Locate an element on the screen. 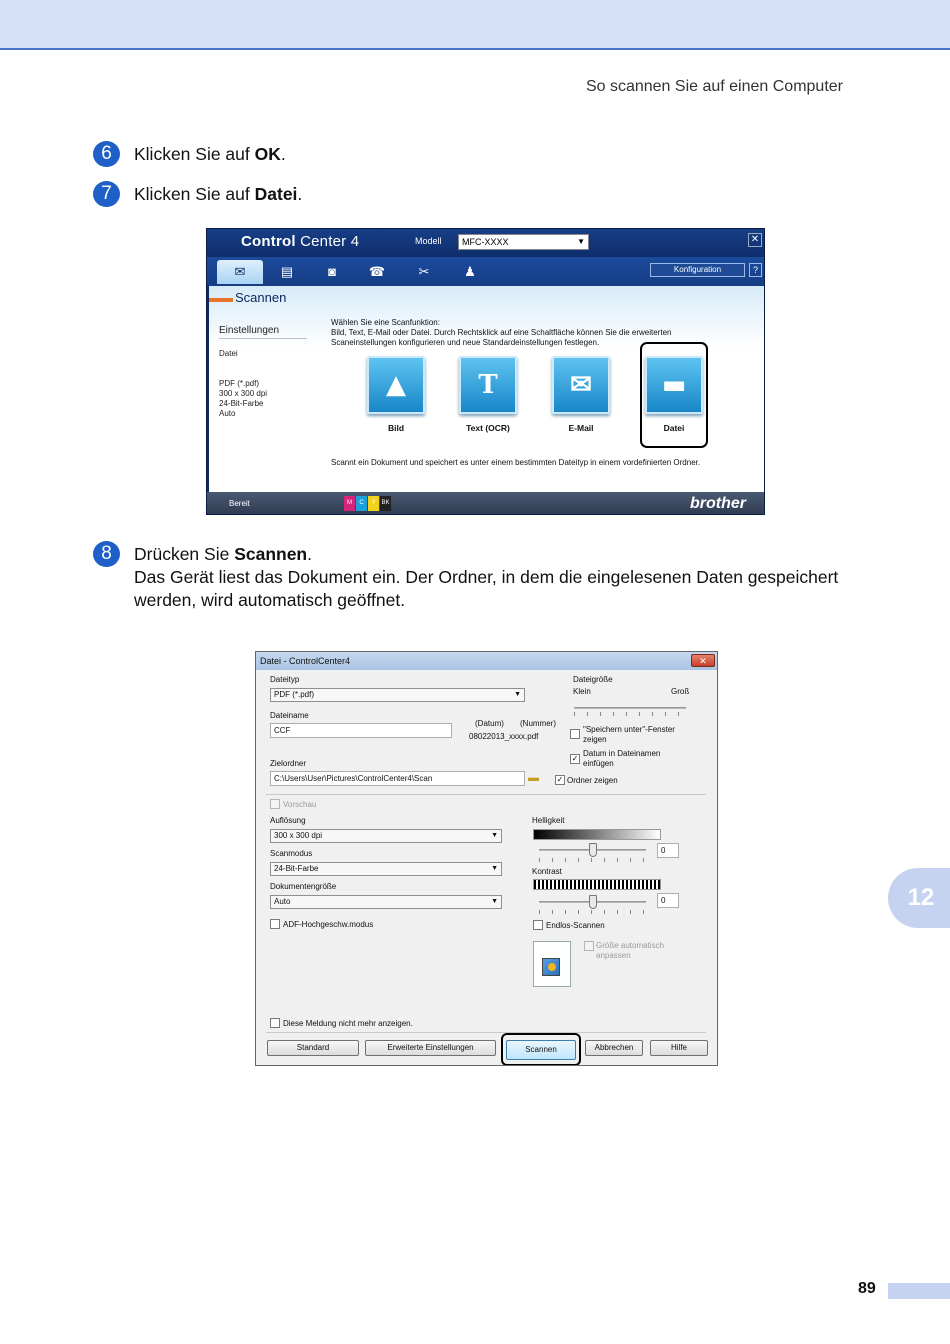  datum-label: (Datum) is located at coordinates (489, 723).